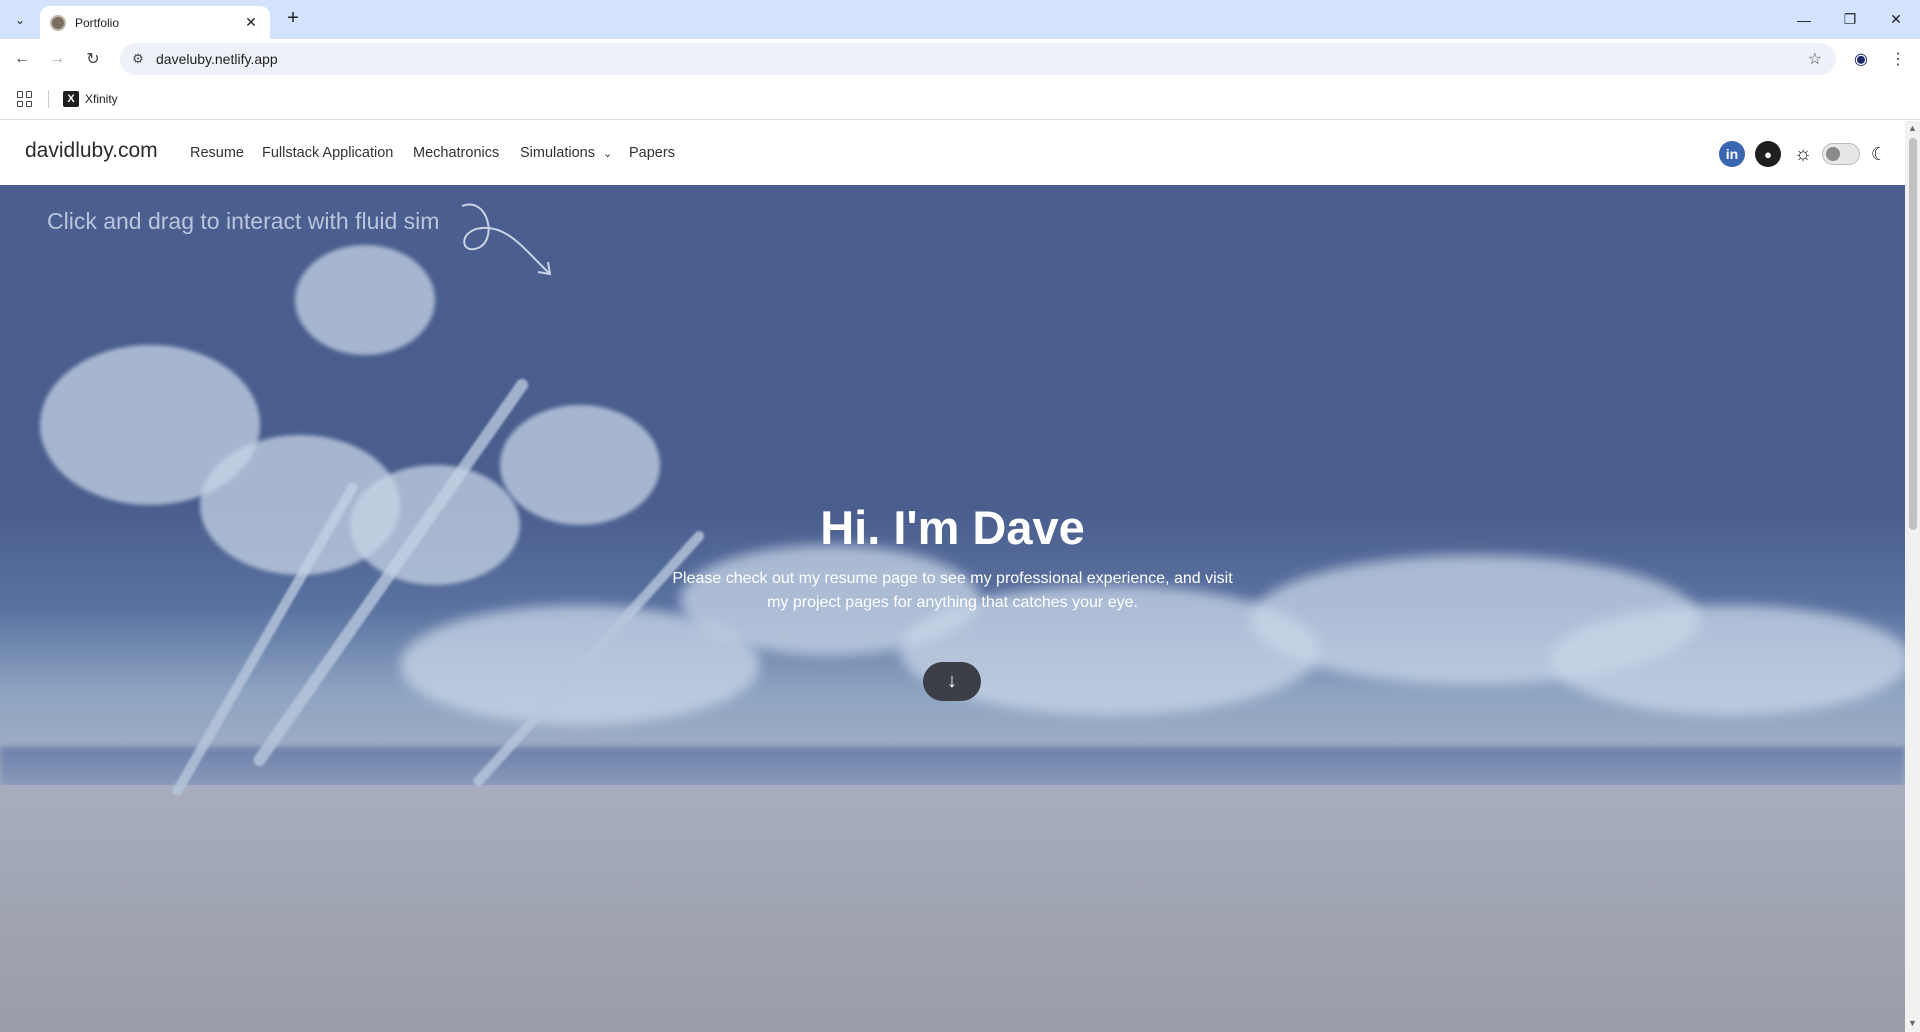 The image size is (1920, 1032). I want to click on site-info-icon: ⚙, so click(138, 59).